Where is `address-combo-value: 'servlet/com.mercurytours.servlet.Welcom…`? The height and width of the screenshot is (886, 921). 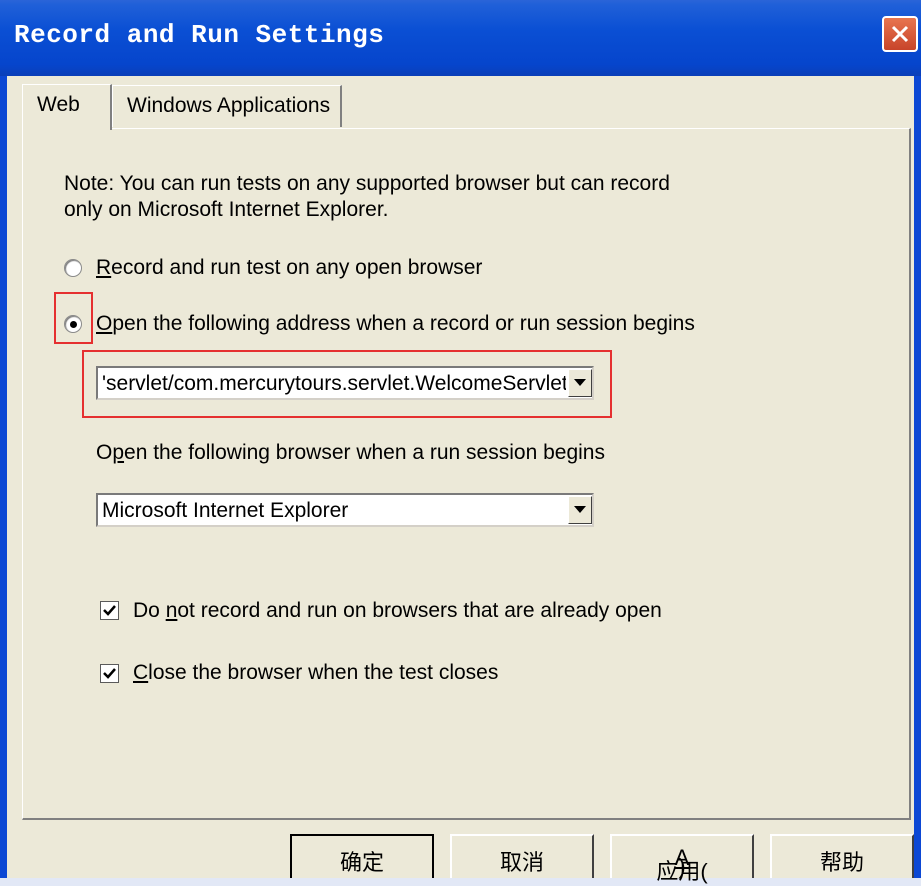
address-combo-value: 'servlet/com.mercurytours.servlet.Welcom… is located at coordinates (334, 383).